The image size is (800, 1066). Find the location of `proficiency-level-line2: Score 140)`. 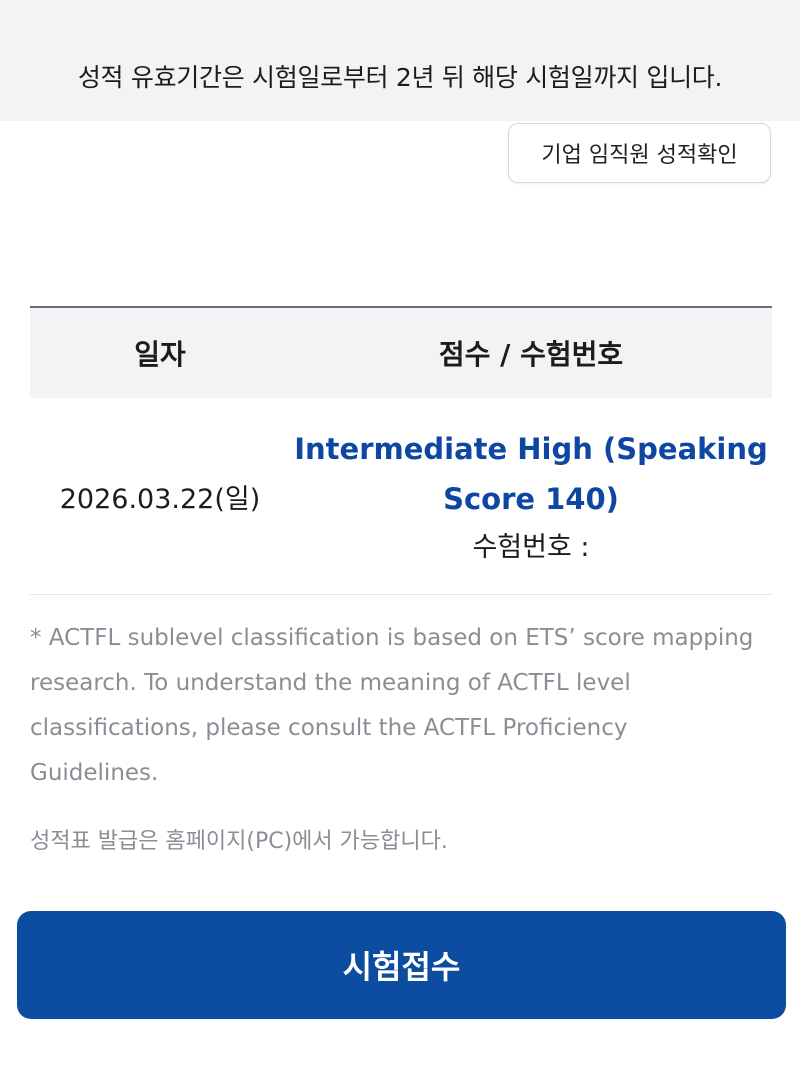

proficiency-level-line2: Score 140) is located at coordinates (531, 499).